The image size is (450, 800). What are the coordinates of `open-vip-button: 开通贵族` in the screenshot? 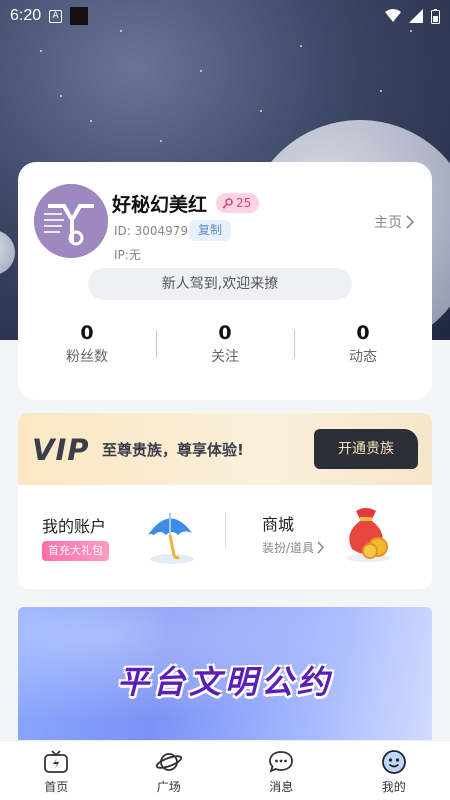 It's located at (366, 449).